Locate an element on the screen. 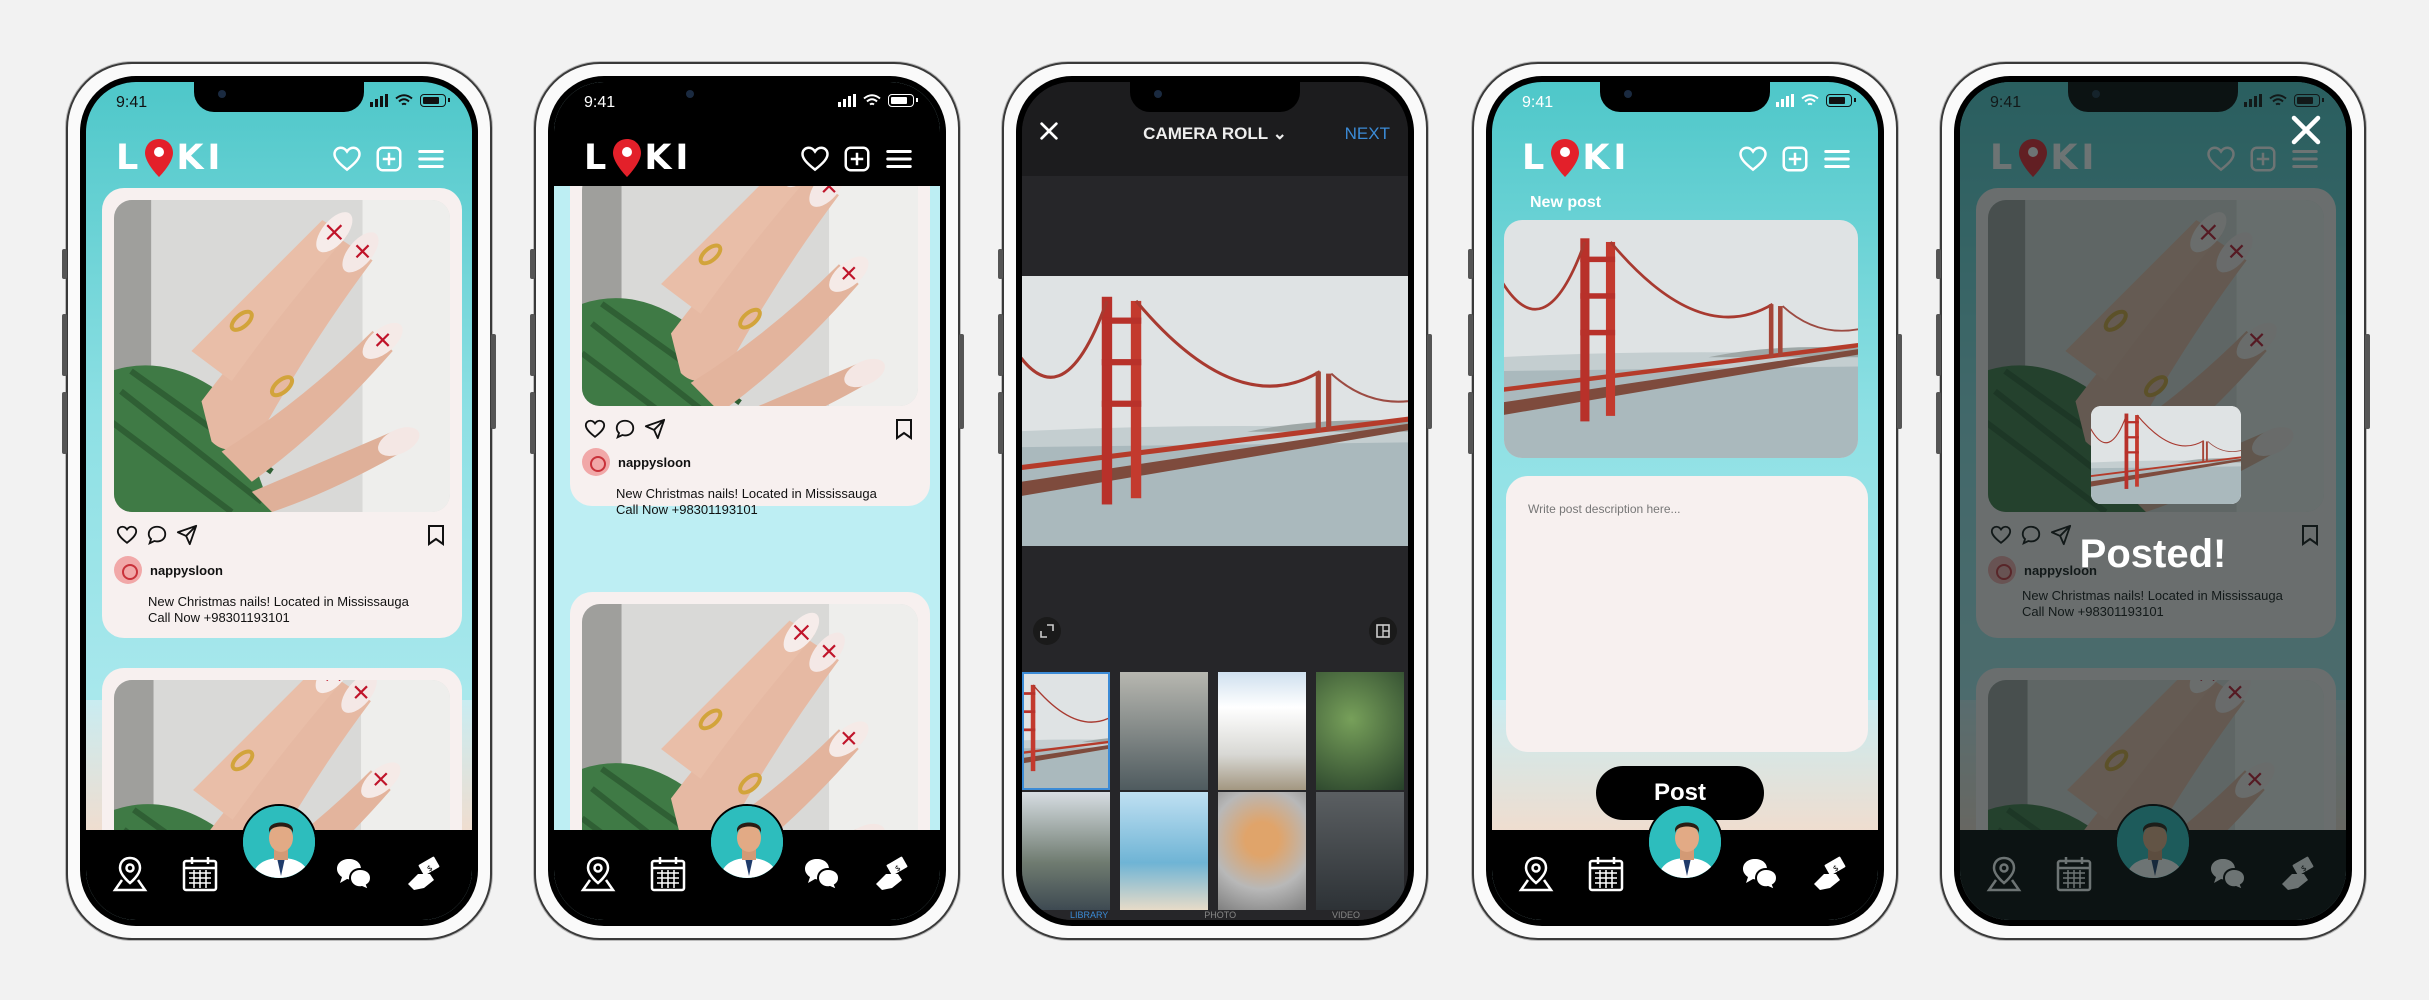  tab-library: LIBRARY is located at coordinates (1089, 915).